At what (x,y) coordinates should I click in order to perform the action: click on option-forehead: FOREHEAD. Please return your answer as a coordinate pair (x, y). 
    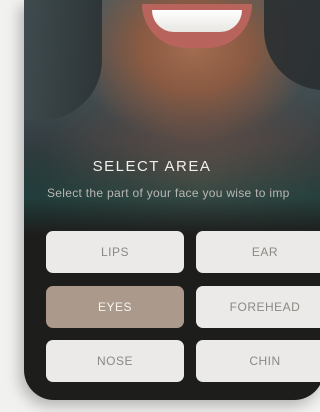
    Looking at the image, I should click on (258, 307).